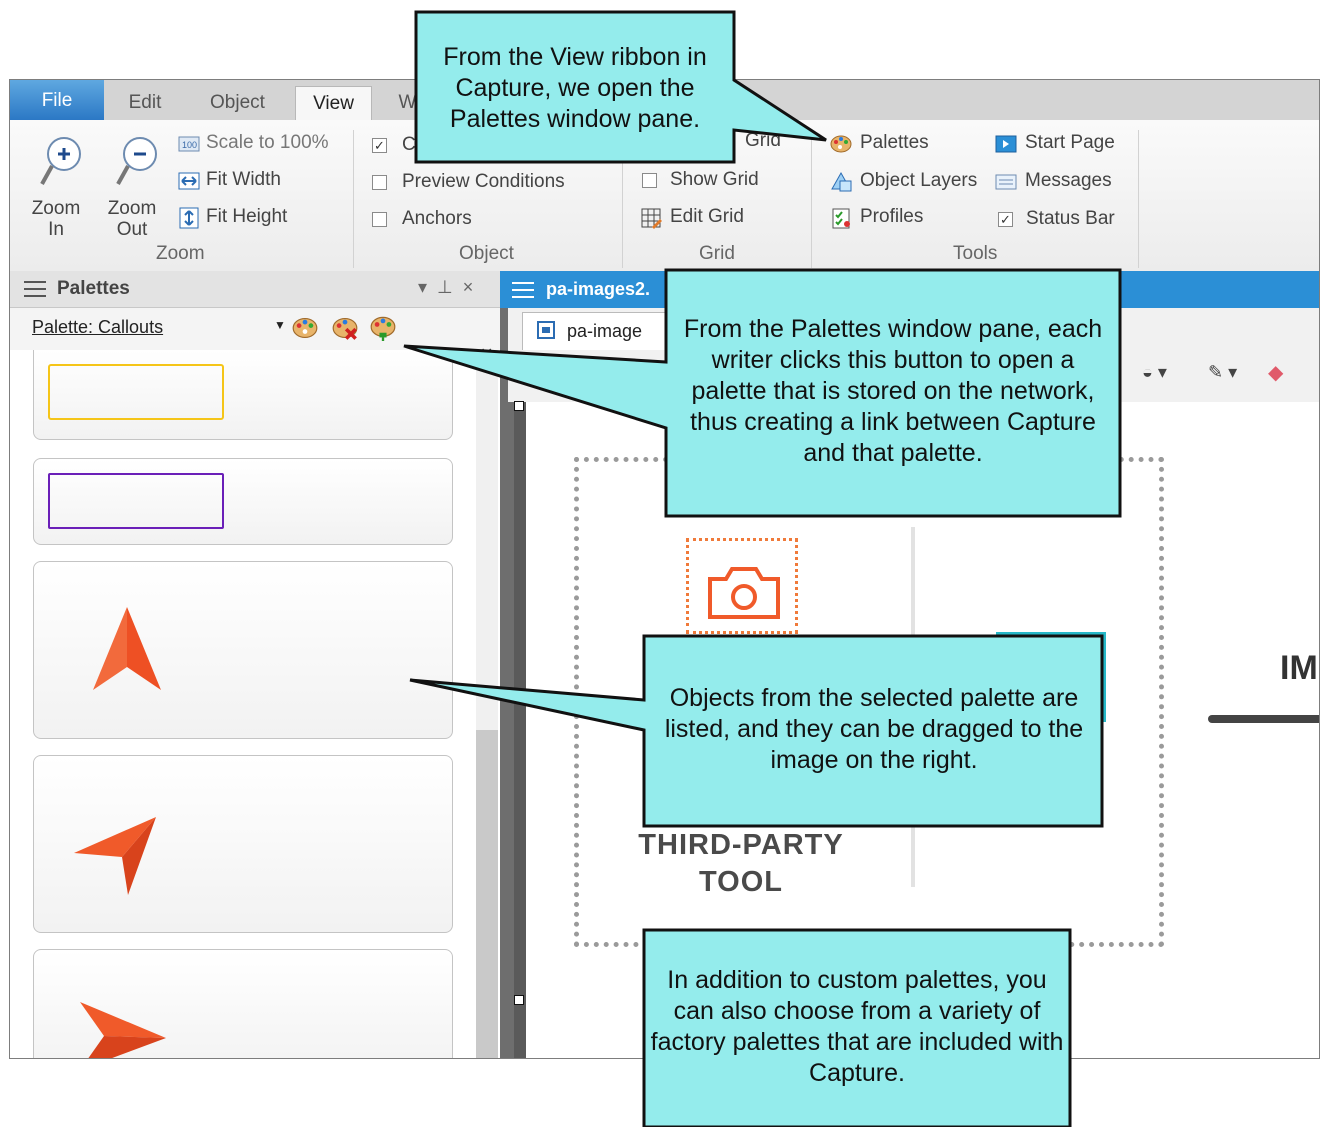 The image size is (1320, 1127). Describe the element at coordinates (379, 182) in the screenshot. I see `preview-conditions-box` at that location.